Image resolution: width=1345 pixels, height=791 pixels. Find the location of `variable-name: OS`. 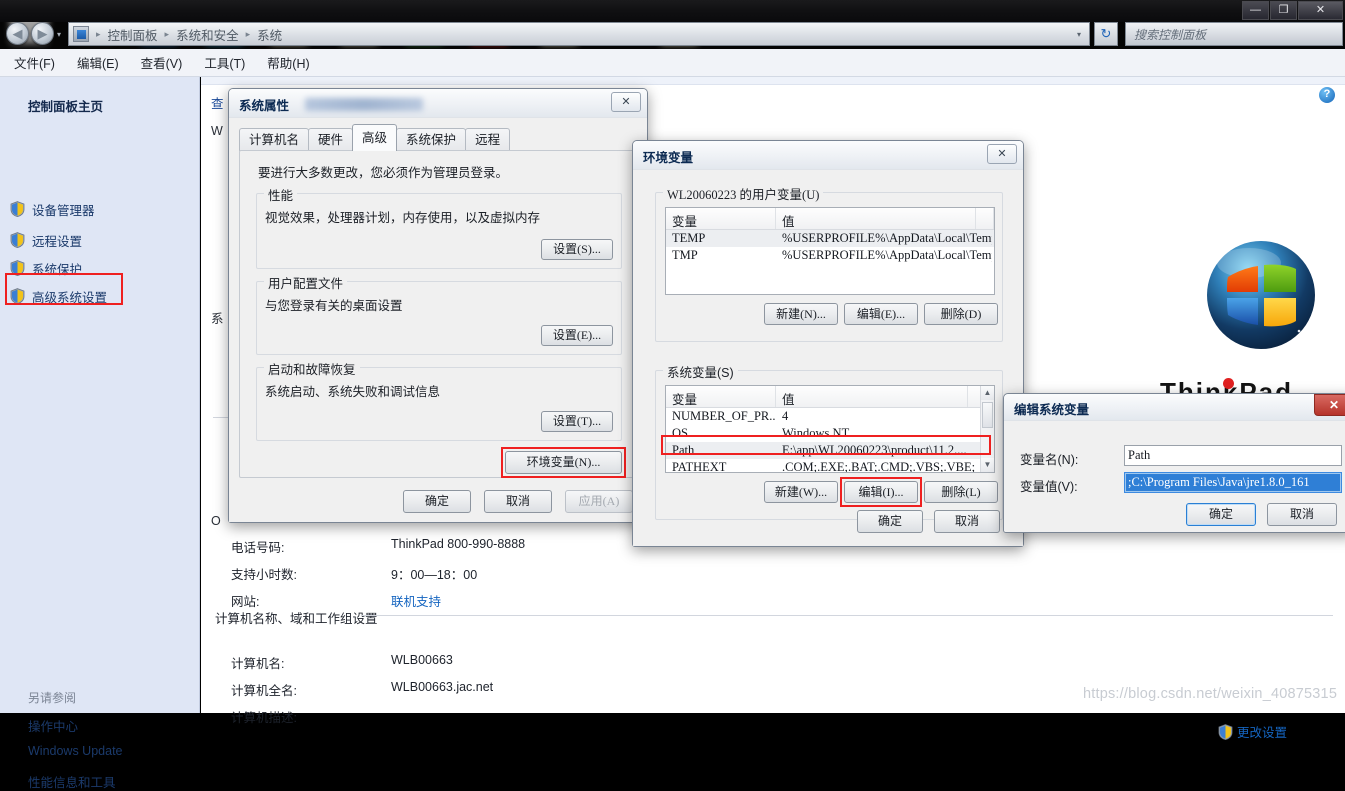

variable-name: OS is located at coordinates (680, 433).